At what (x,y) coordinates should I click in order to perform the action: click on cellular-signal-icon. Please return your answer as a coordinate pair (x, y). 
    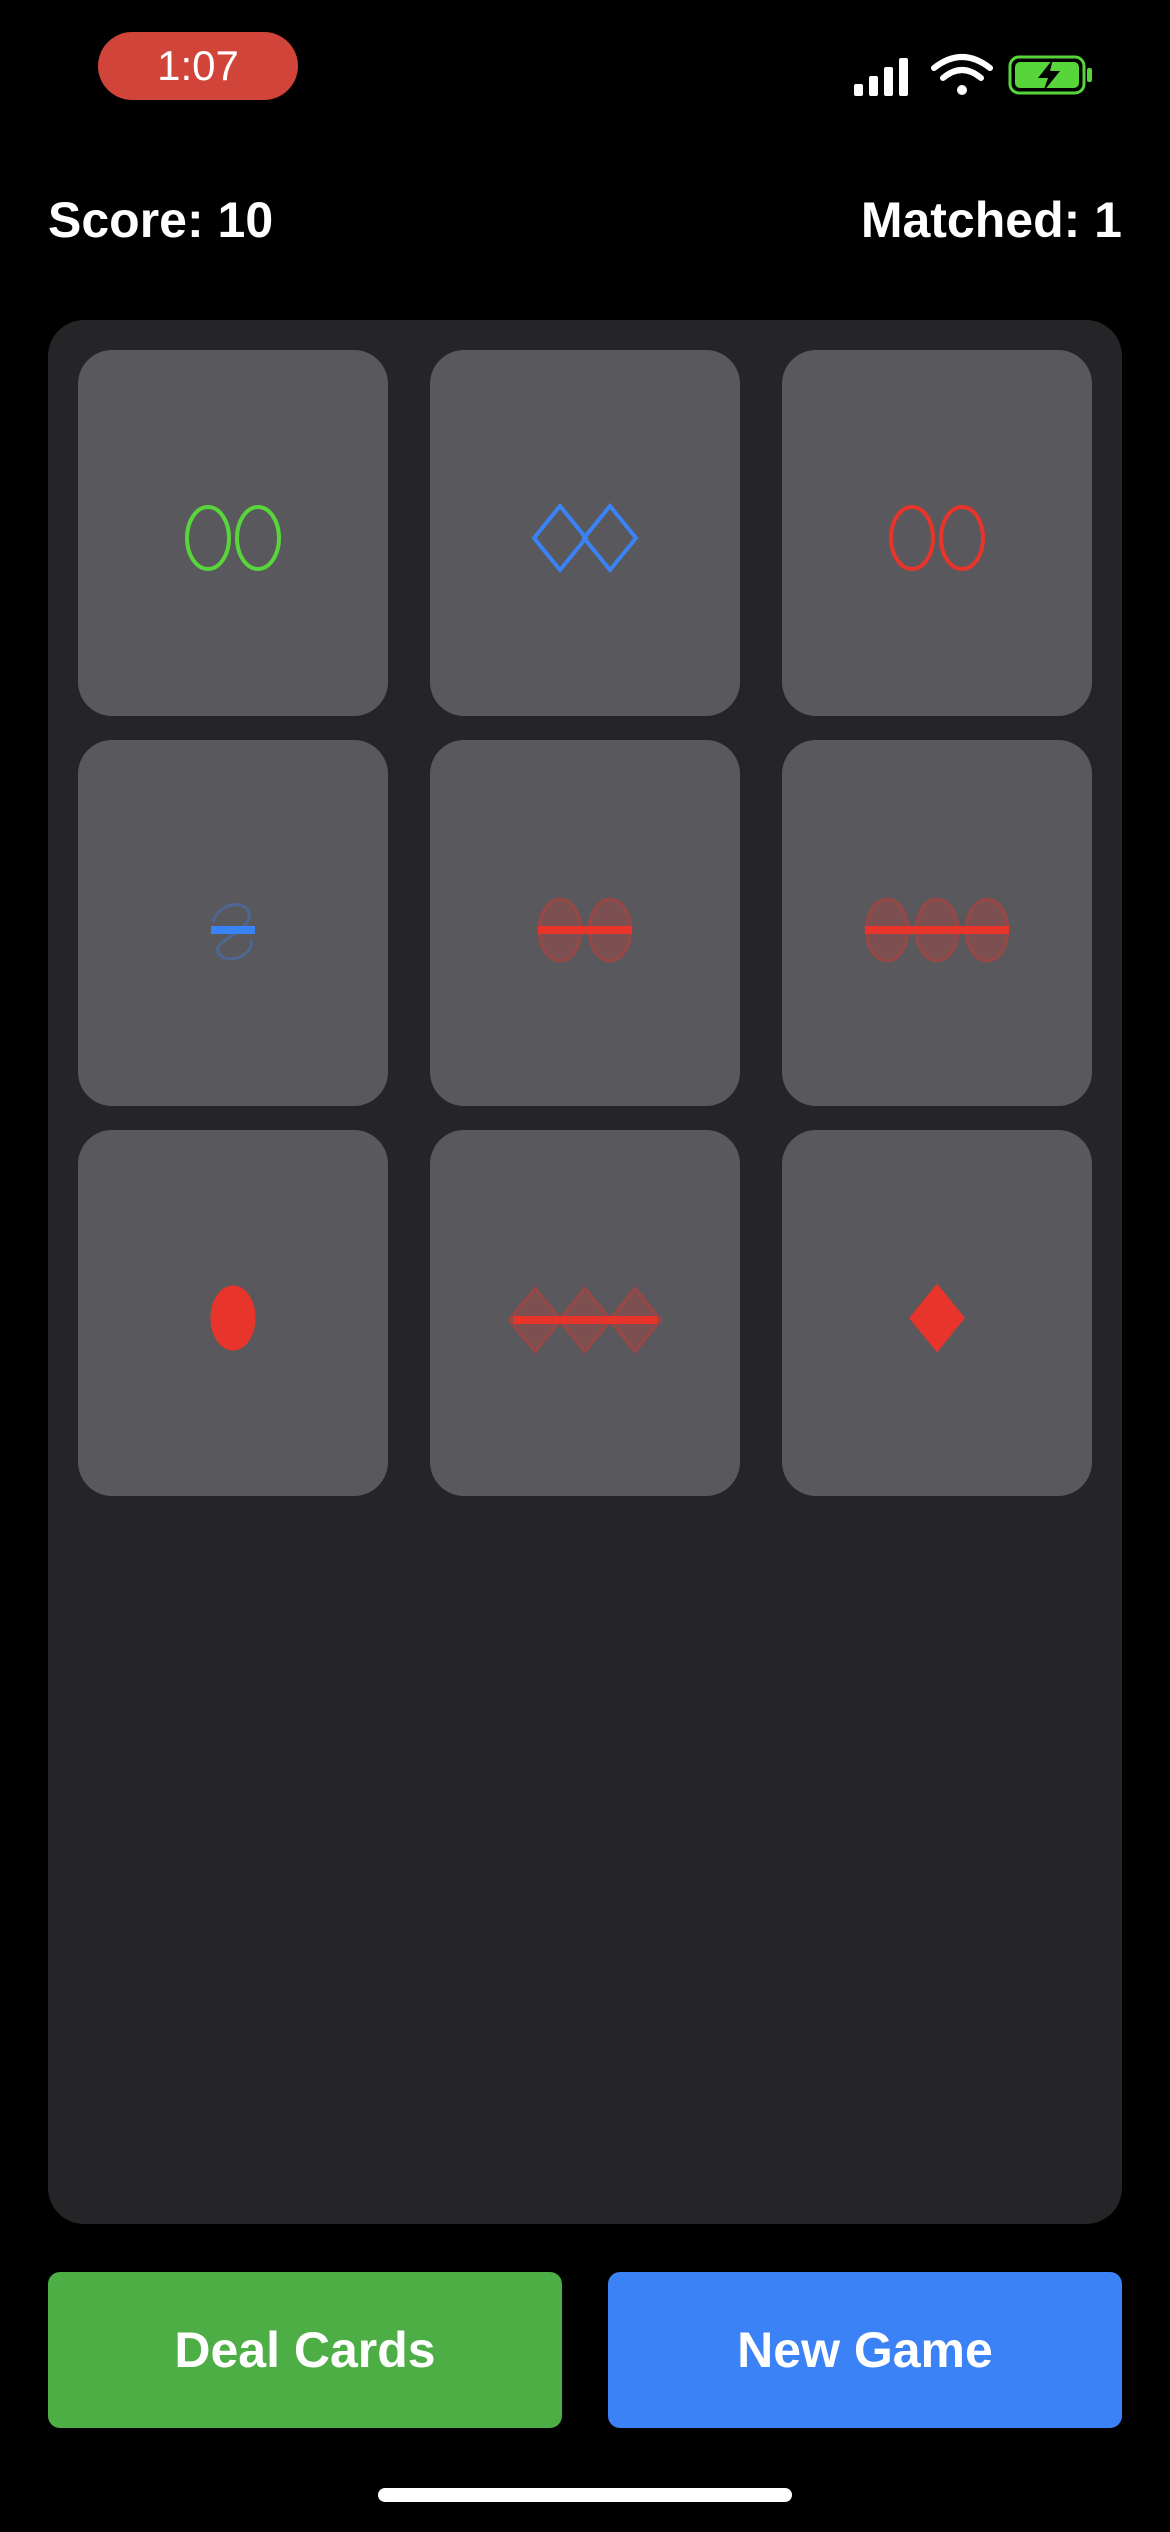
    Looking at the image, I should click on (881, 77).